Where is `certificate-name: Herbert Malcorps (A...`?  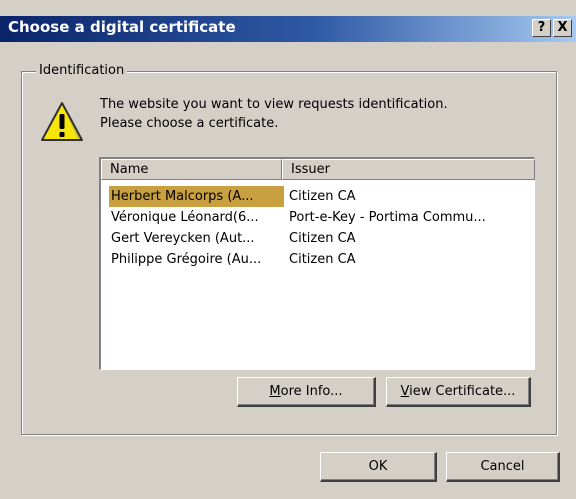
certificate-name: Herbert Malcorps (A... is located at coordinates (196, 196).